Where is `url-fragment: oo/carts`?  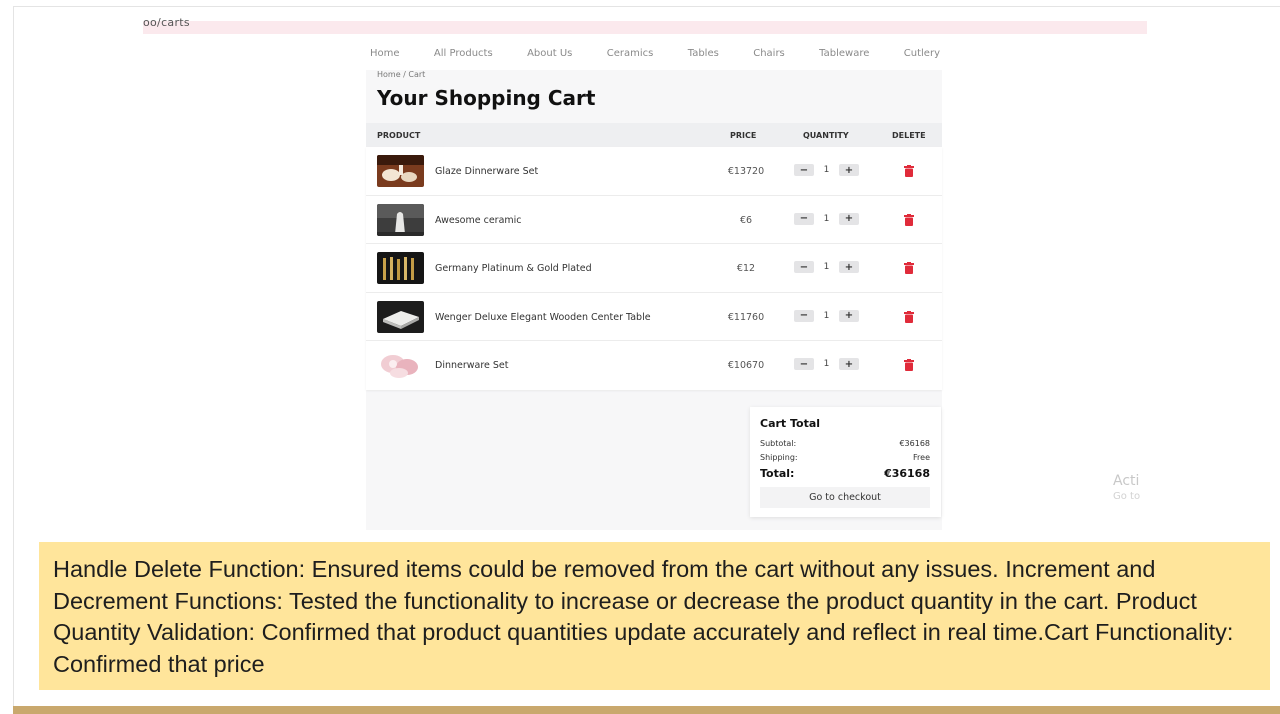
url-fragment: oo/carts is located at coordinates (166, 22).